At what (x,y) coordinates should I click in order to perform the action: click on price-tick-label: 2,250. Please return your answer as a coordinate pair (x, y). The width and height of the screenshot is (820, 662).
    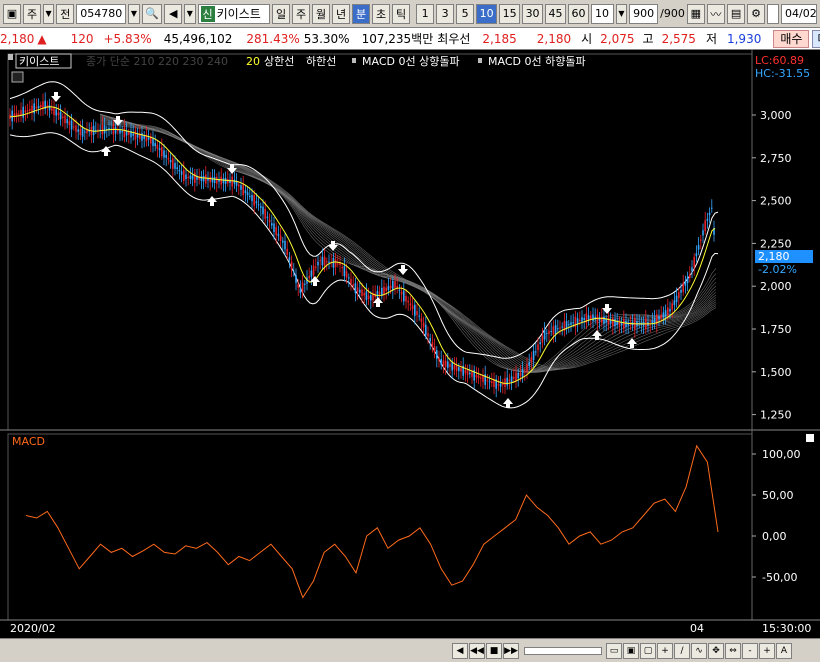
    Looking at the image, I should click on (776, 243).